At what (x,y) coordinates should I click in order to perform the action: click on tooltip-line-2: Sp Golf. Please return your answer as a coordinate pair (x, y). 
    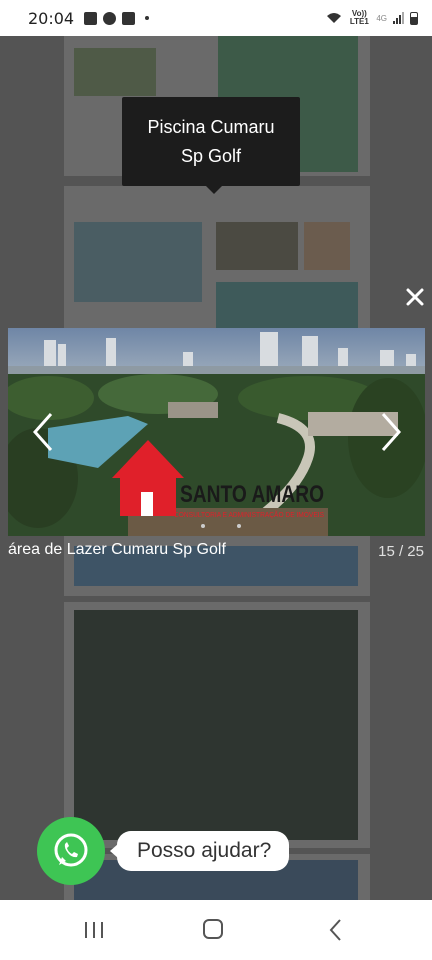
    Looking at the image, I should click on (211, 156).